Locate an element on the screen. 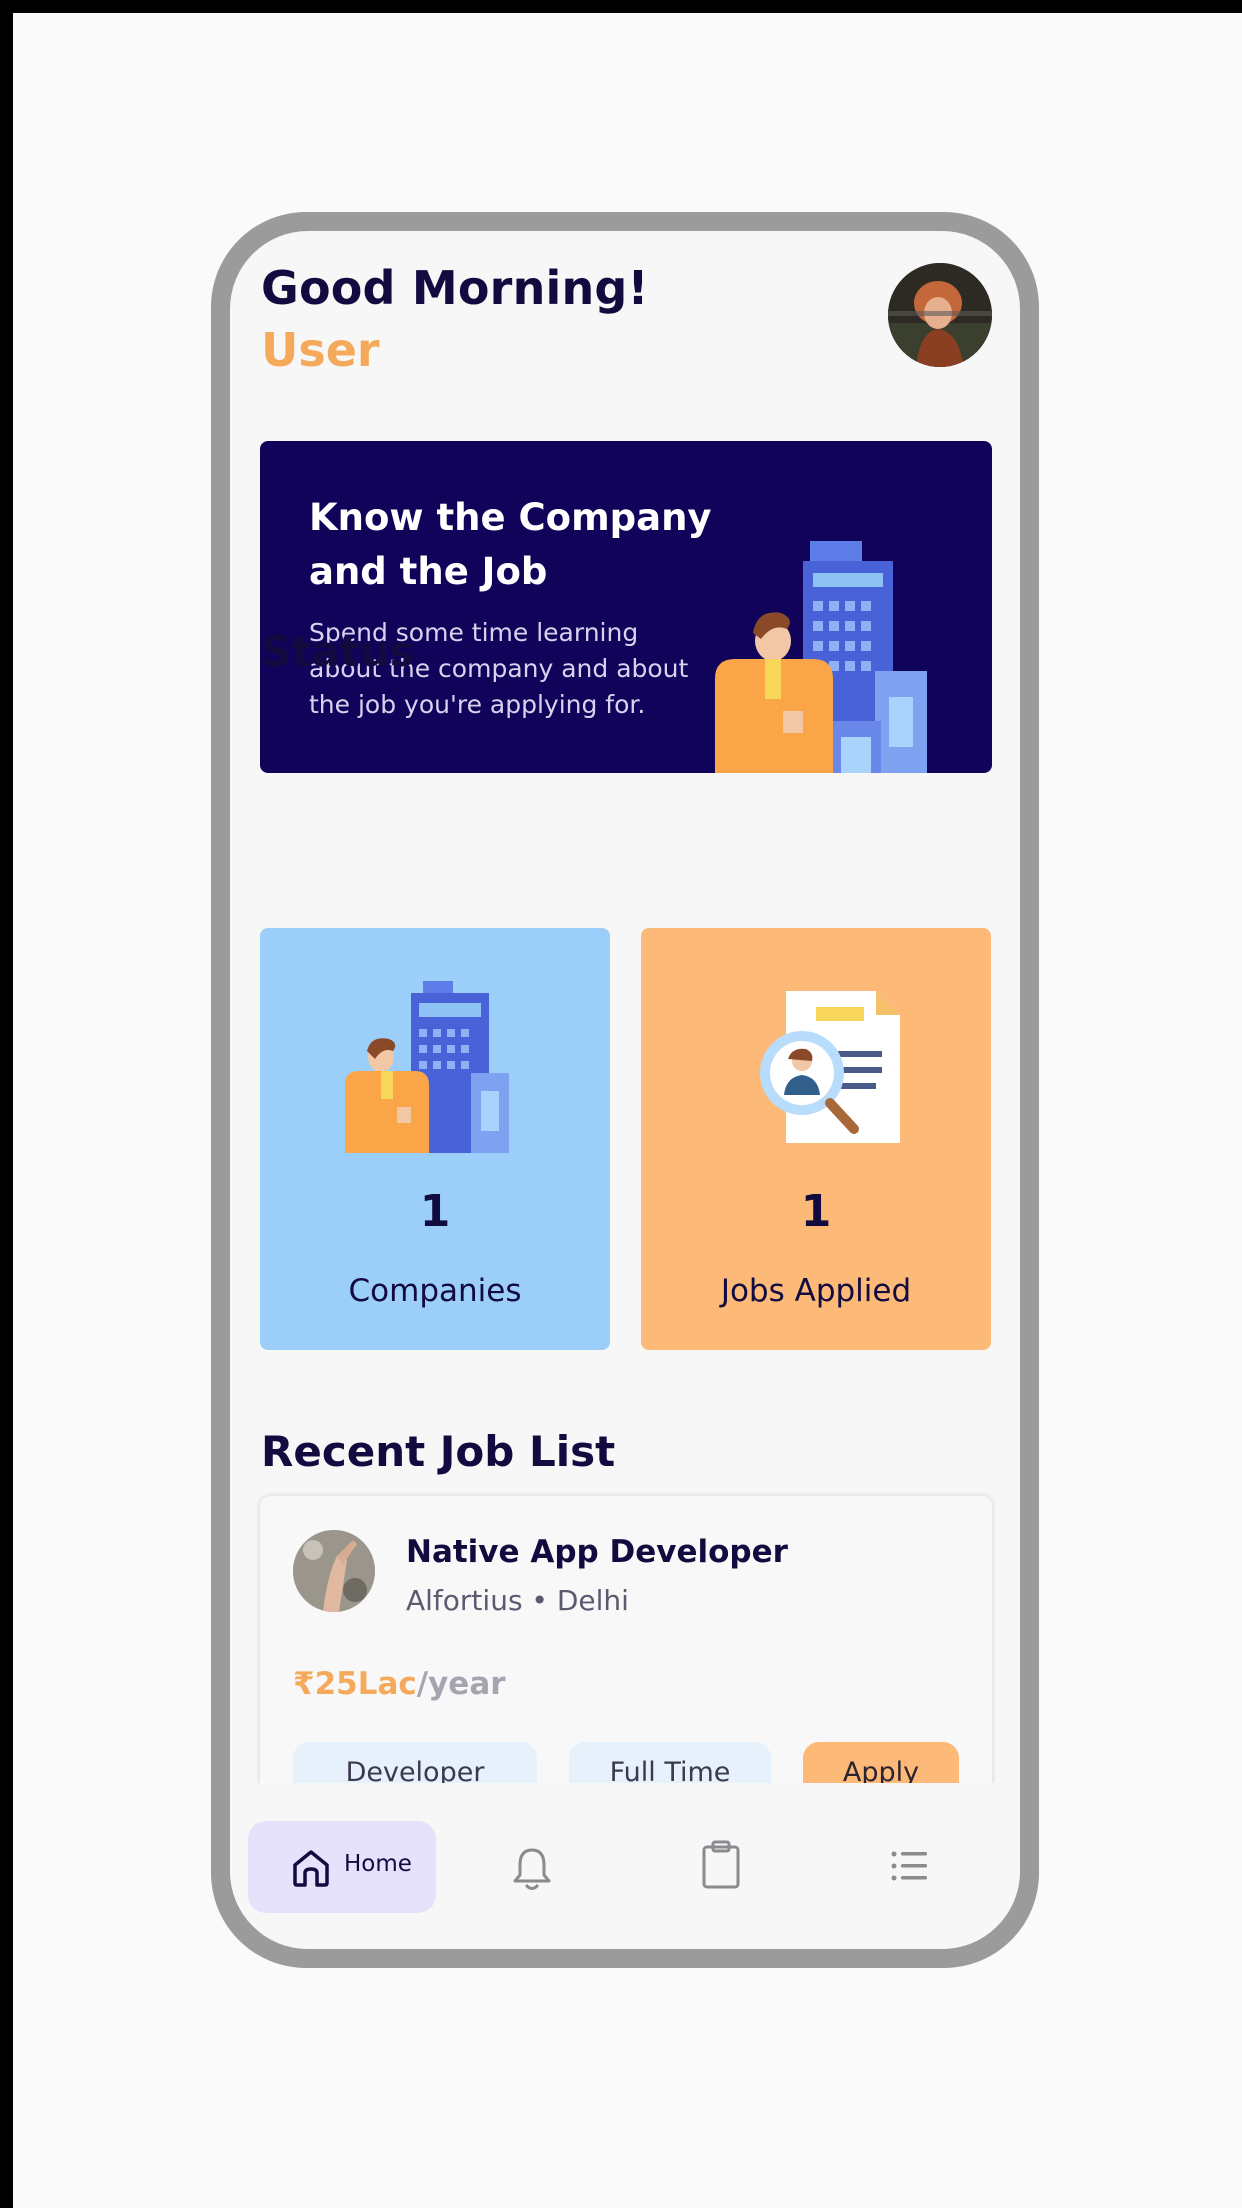  jobs-applied-card: 1 Jobs Applied is located at coordinates (816, 1139).